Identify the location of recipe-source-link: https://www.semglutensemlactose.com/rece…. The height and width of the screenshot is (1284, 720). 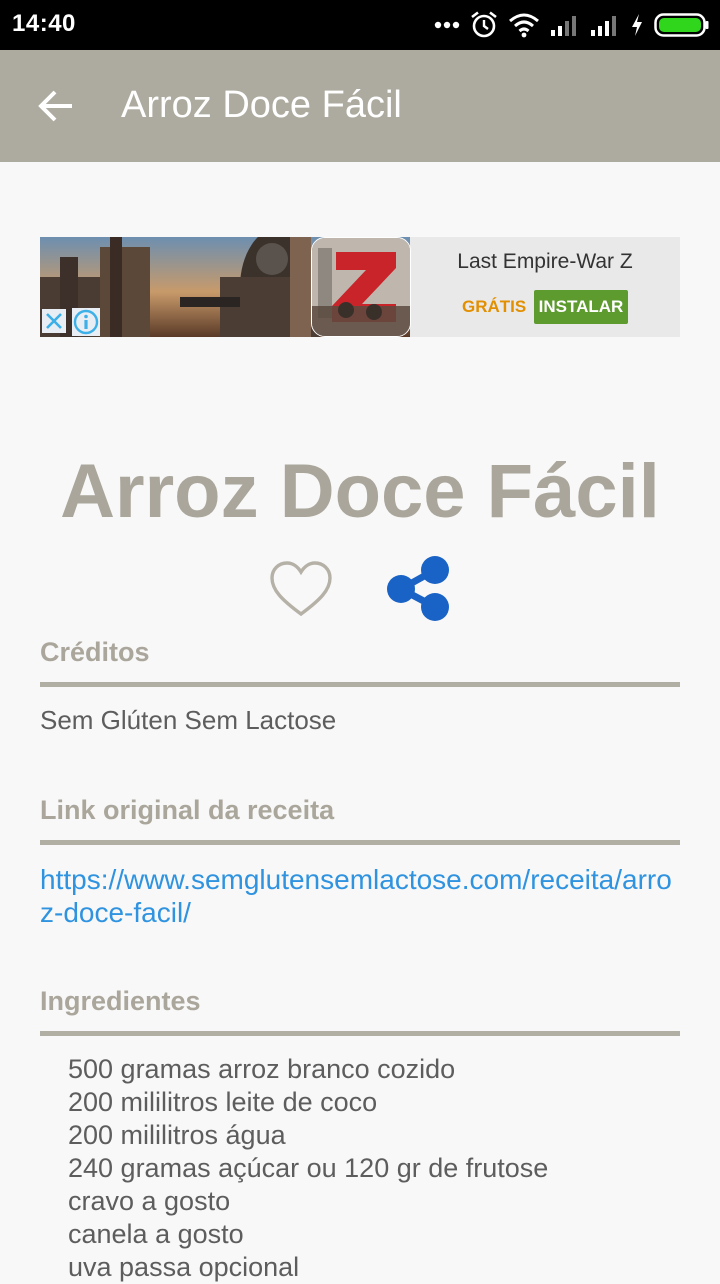
(360, 896).